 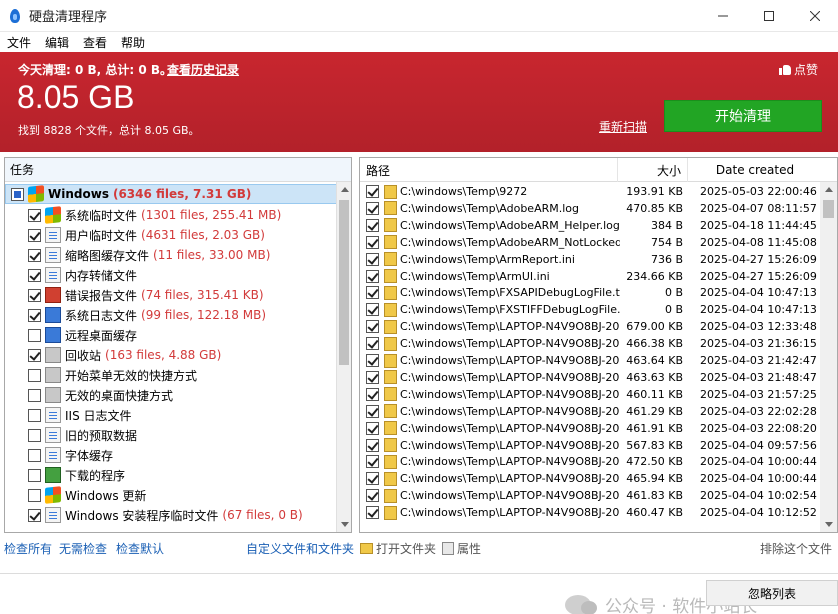 What do you see at coordinates (112, 375) in the screenshot?
I see `task-item: 开始菜单无效的快捷方式` at bounding box center [112, 375].